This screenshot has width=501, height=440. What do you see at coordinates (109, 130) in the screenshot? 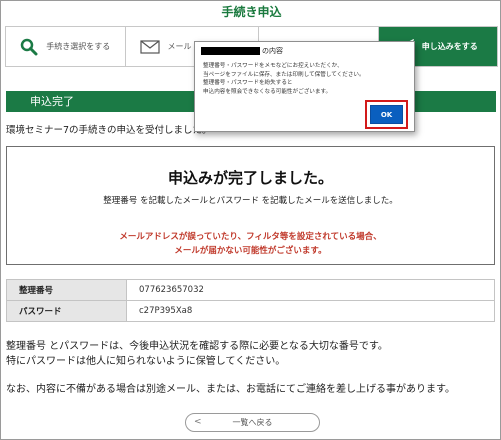
I see `received-message: 環境セミナー7の手続きの申込を受付しました。` at bounding box center [109, 130].